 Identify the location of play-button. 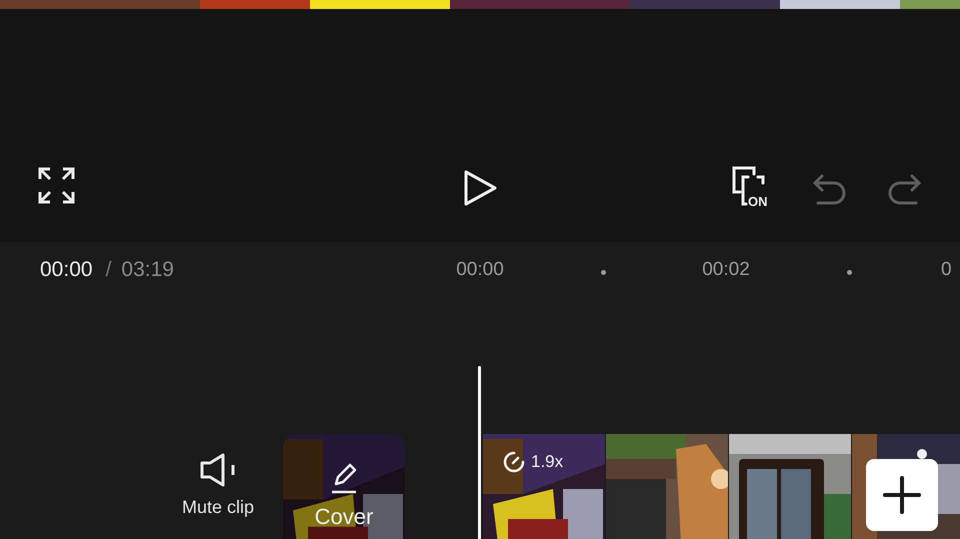
(480, 188).